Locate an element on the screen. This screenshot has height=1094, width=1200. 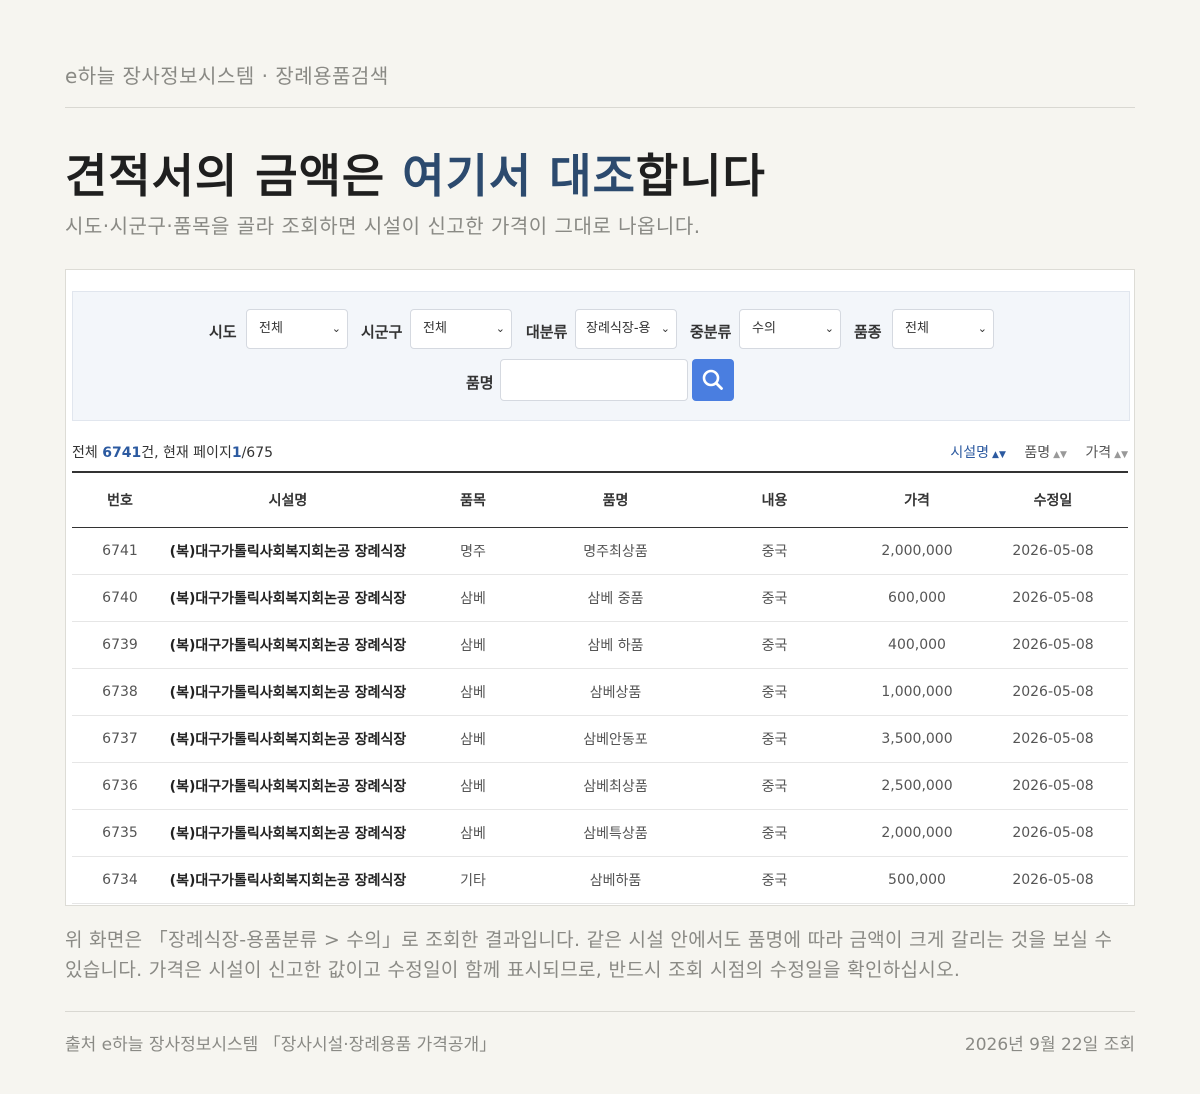
major-category-select: 장례식장-용 ⌄ is located at coordinates (626, 329).